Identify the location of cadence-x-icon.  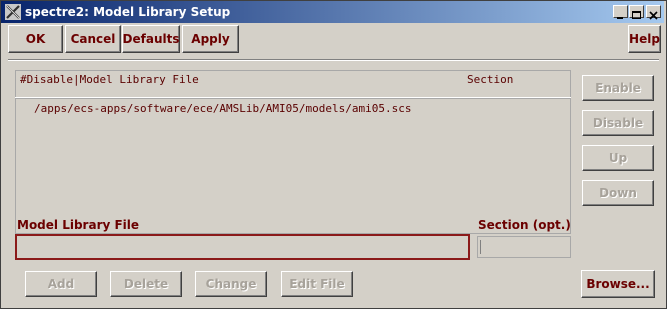
(13, 12).